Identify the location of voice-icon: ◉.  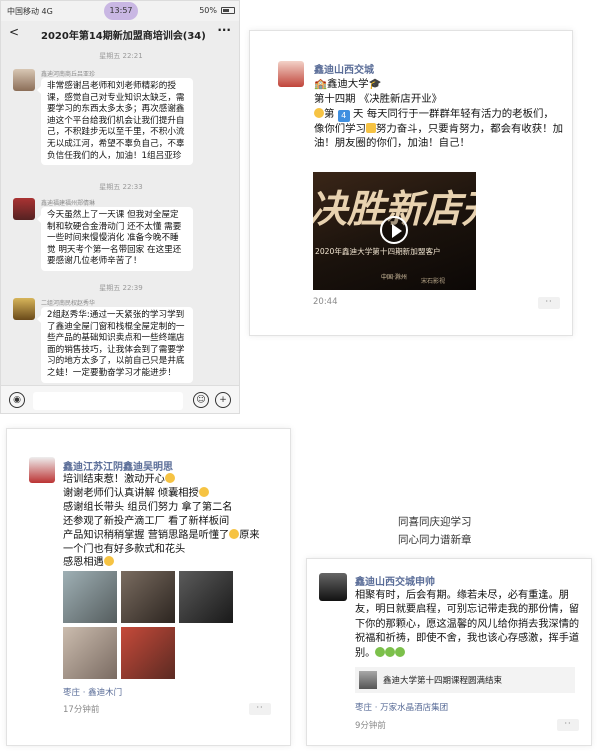
(17, 400).